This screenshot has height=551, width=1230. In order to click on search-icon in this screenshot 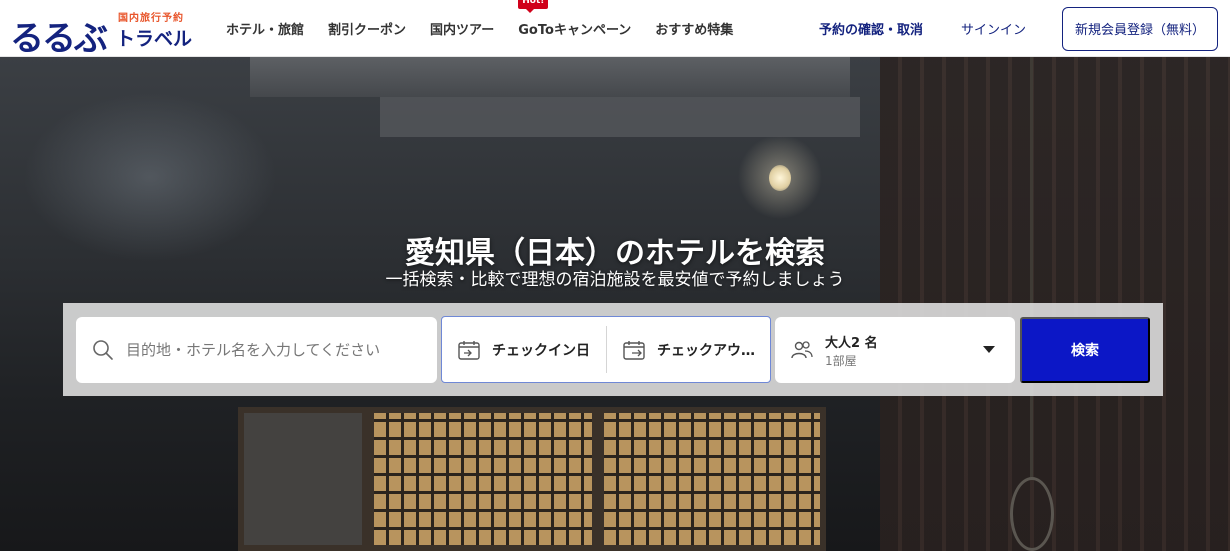, I will do `click(103, 350)`.